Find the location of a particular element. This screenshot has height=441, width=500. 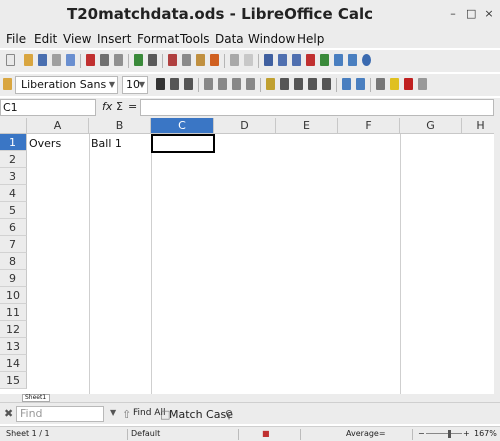

row-header-1: 1 is located at coordinates (13, 142).